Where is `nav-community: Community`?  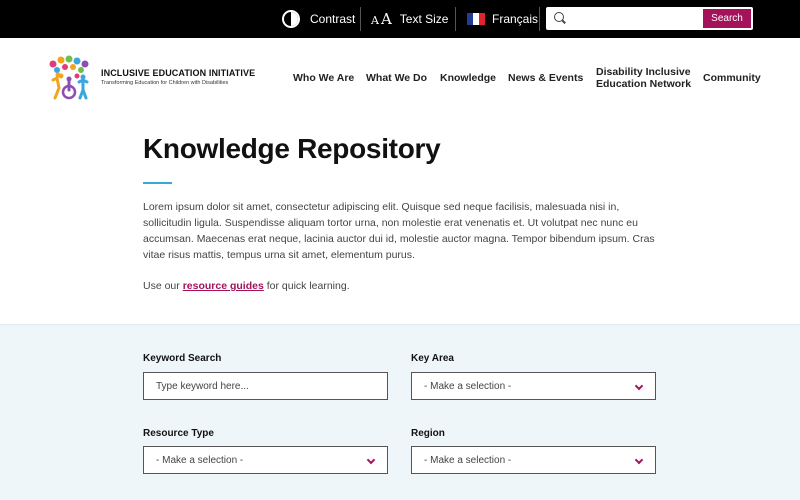 nav-community: Community is located at coordinates (732, 78).